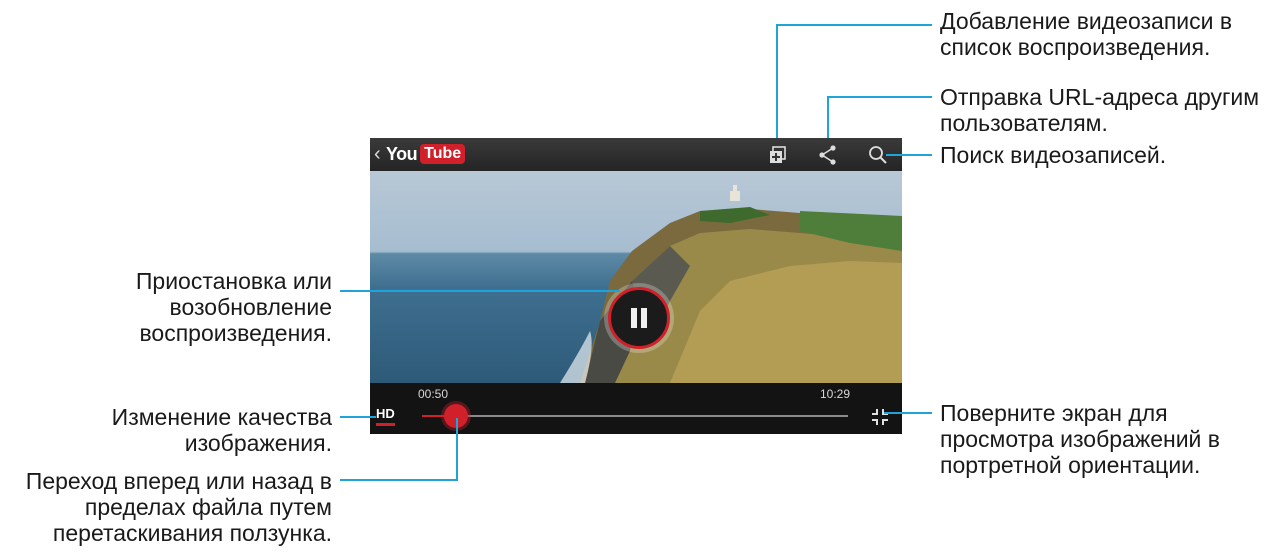 Image resolution: width=1276 pixels, height=553 pixels. What do you see at coordinates (402, 153) in the screenshot?
I see `logo-you-text: You` at bounding box center [402, 153].